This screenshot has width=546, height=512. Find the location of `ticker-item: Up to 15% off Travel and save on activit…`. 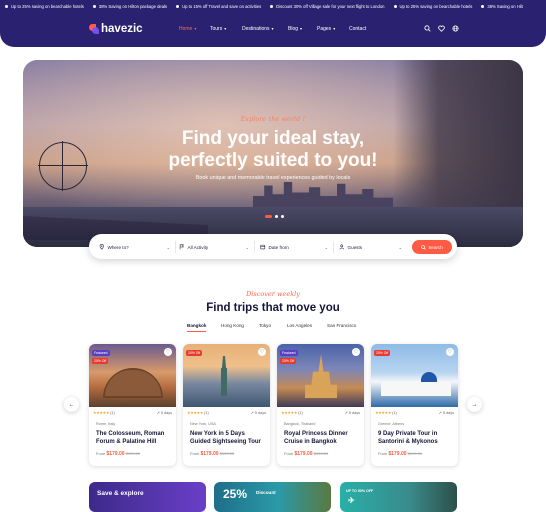

ticker-item: Up to 15% off Travel and save on activit… is located at coordinates (218, 6).